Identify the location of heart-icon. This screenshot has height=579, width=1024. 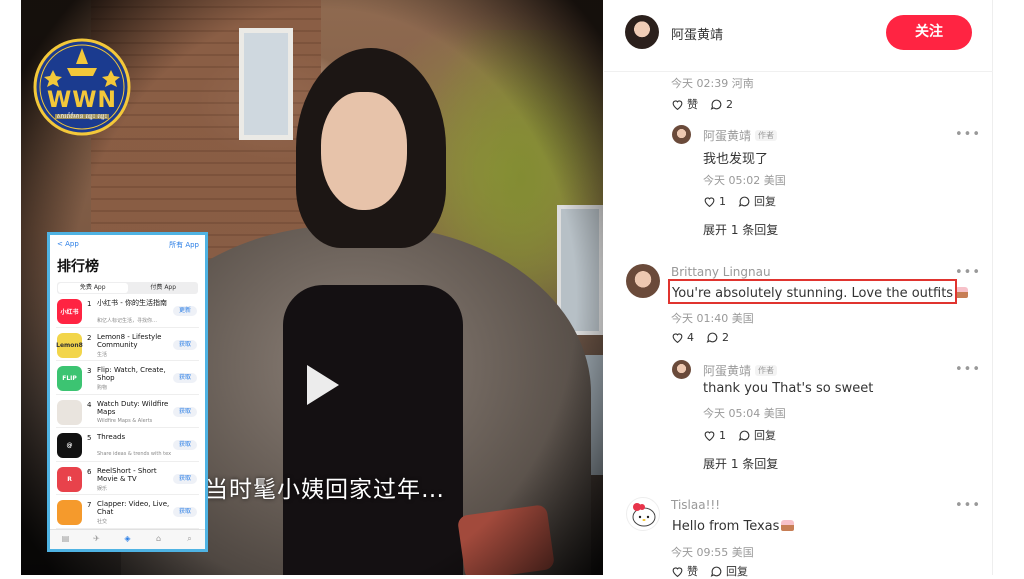
(709, 435).